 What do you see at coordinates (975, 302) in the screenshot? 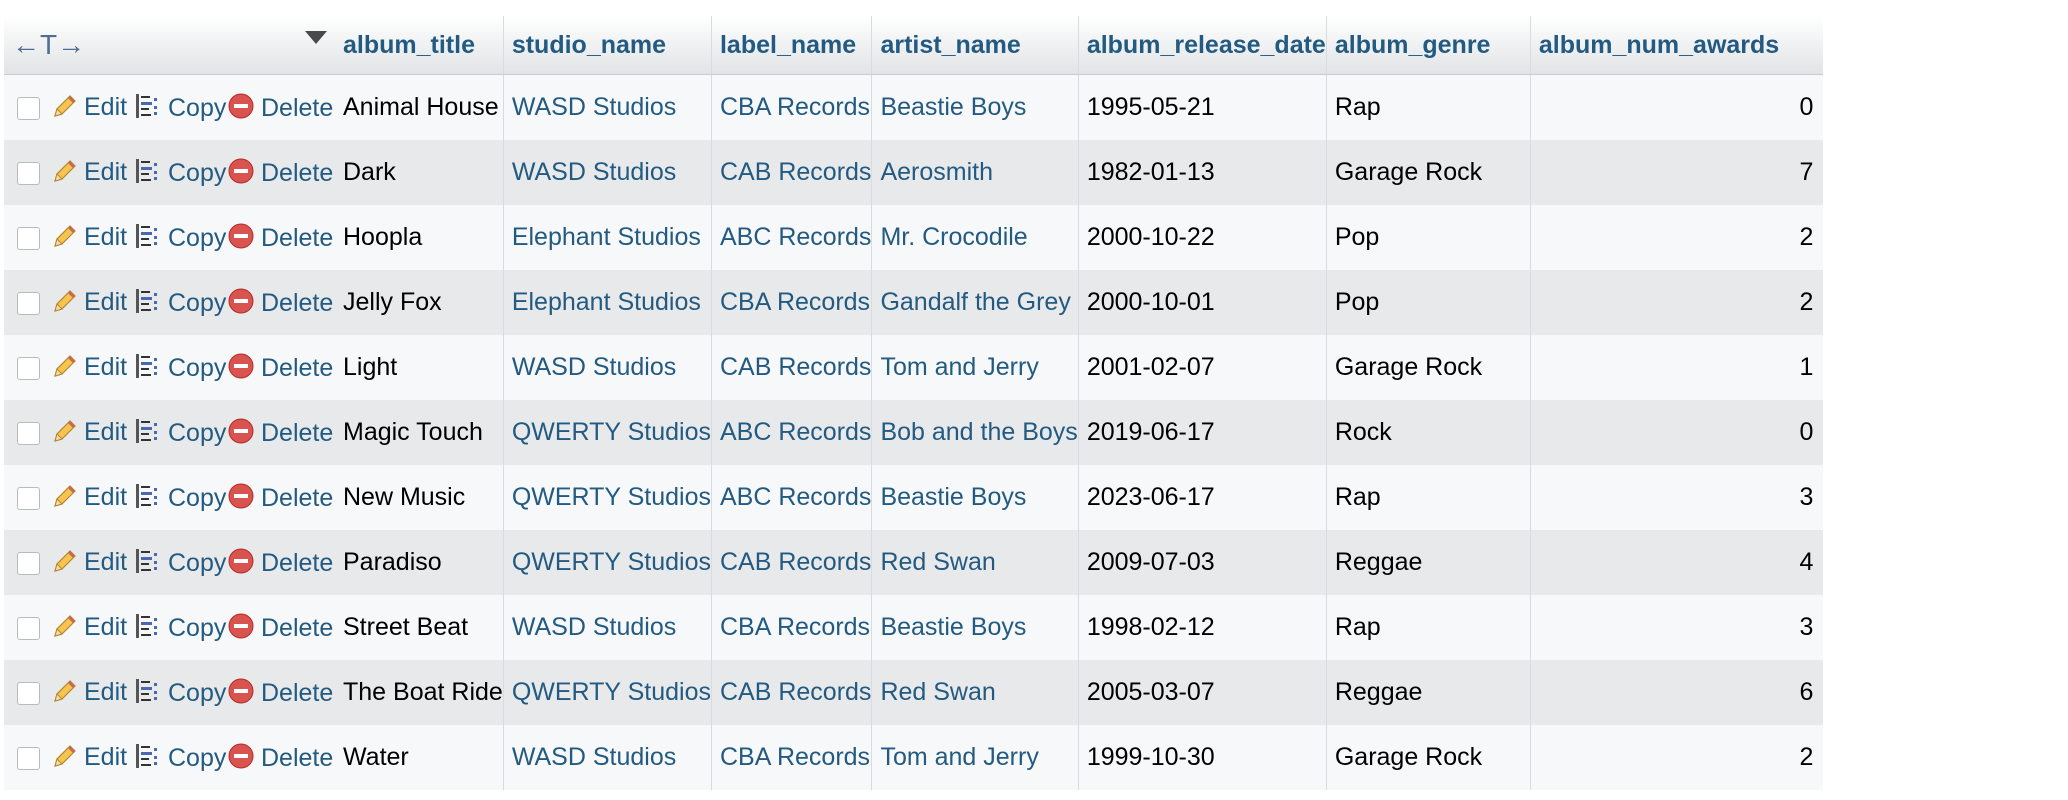
I see `cell-artist-name: Gandalf the Grey` at bounding box center [975, 302].